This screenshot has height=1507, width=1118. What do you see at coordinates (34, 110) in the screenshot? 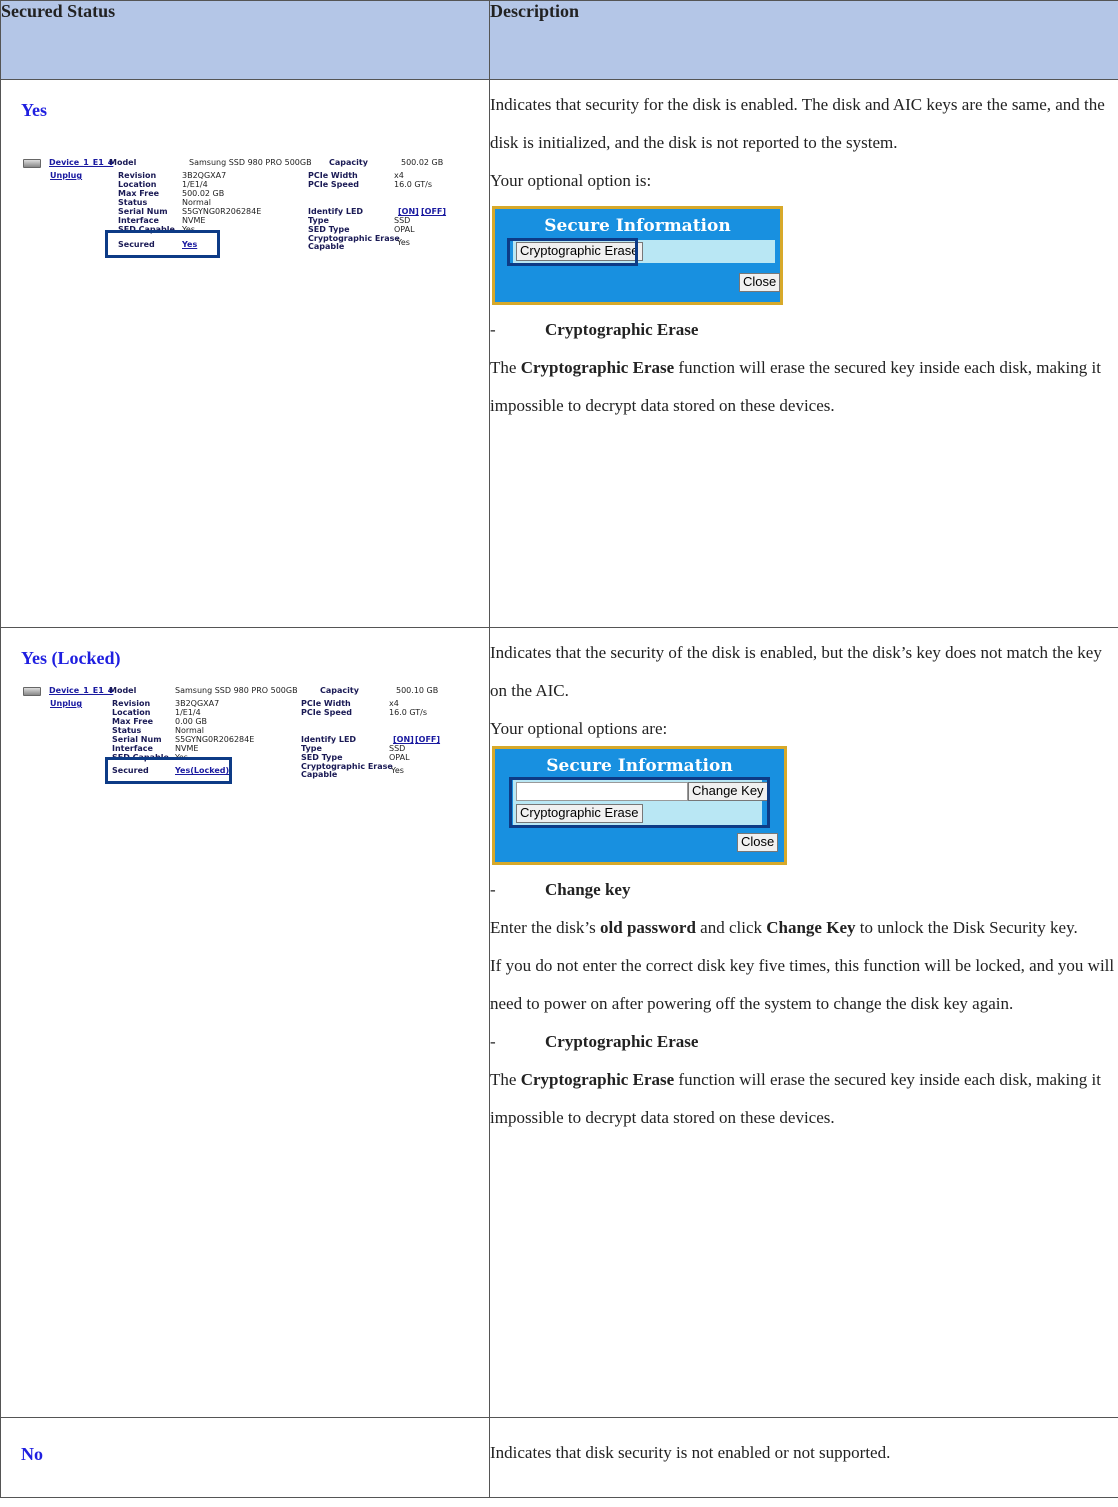
I see `status-title: Yes` at bounding box center [34, 110].